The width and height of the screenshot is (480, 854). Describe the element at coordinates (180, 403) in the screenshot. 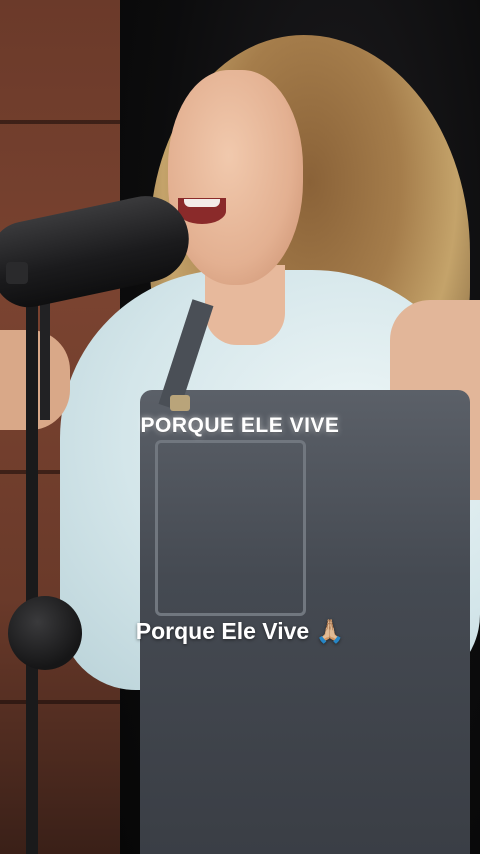

I see `overalls-buckle` at that location.